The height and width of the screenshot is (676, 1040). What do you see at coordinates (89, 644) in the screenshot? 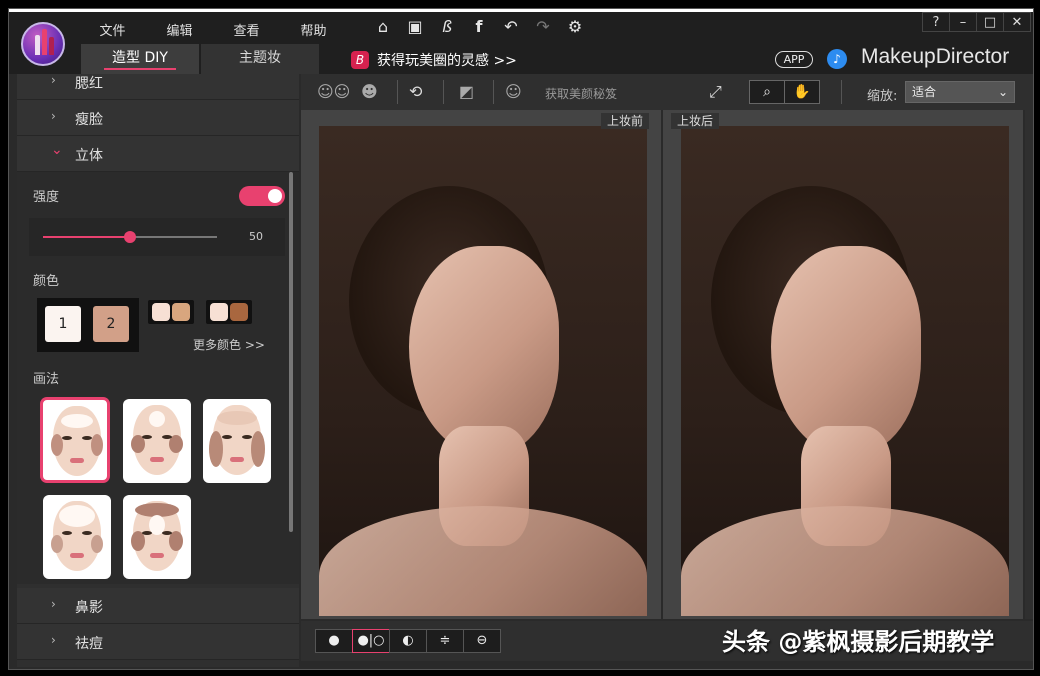
I see `row-acne-label: 祛痘` at bounding box center [89, 644].